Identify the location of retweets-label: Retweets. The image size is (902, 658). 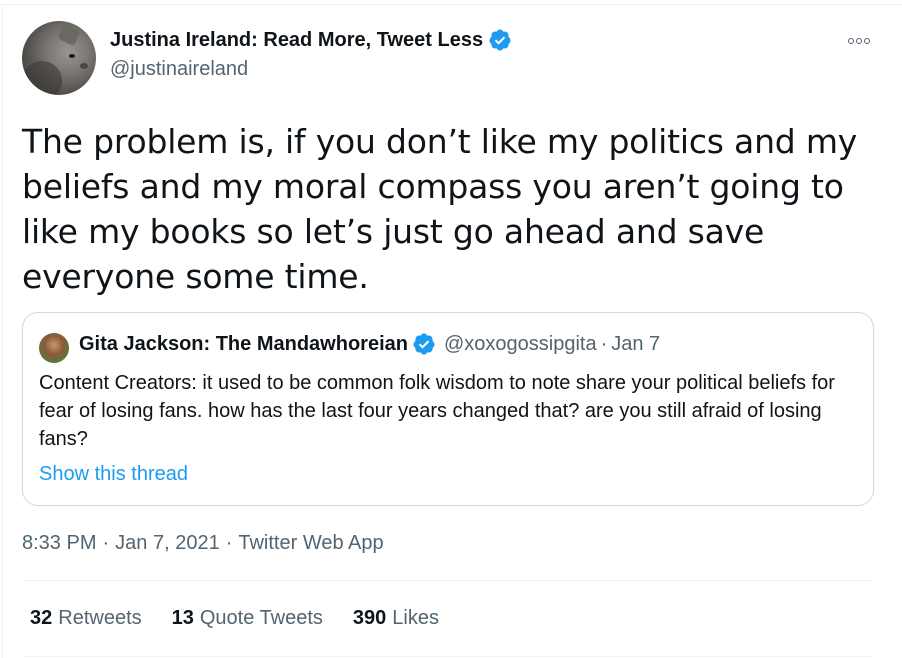
(100, 618).